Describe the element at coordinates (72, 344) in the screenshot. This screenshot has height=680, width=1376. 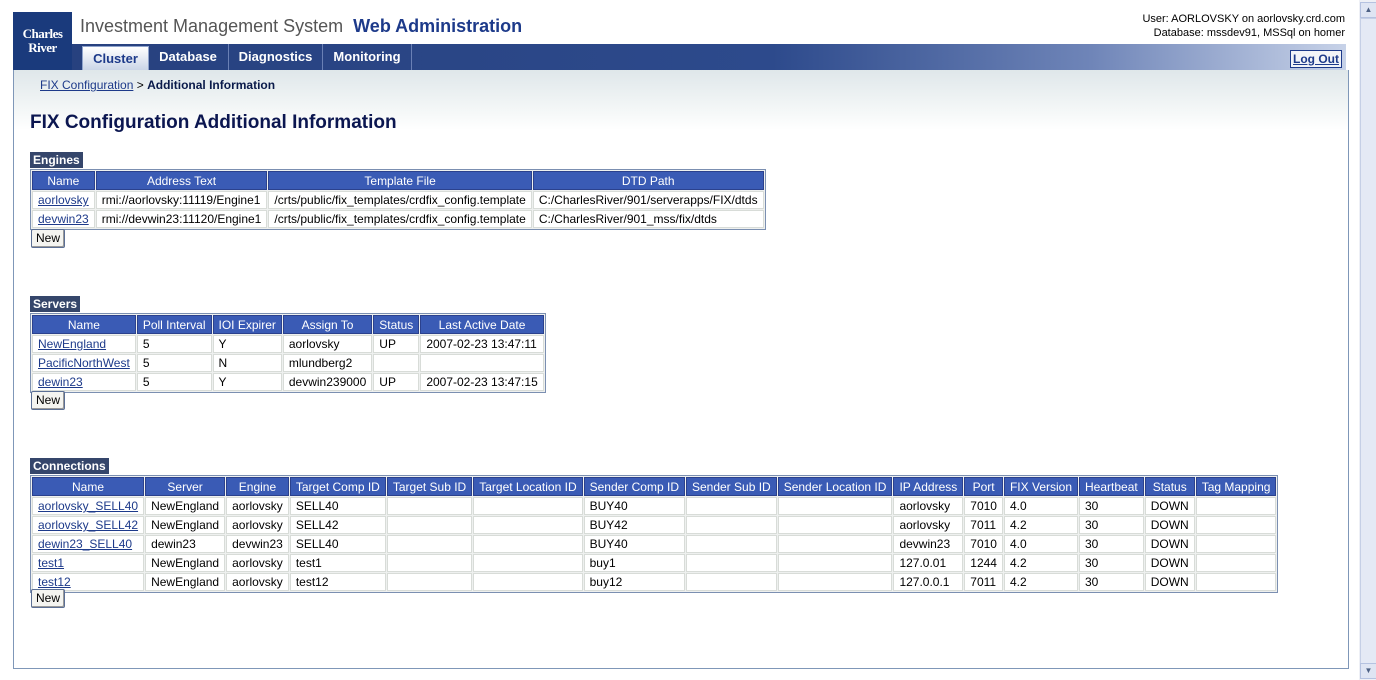
I see `servers-name-link: NewEngland` at that location.